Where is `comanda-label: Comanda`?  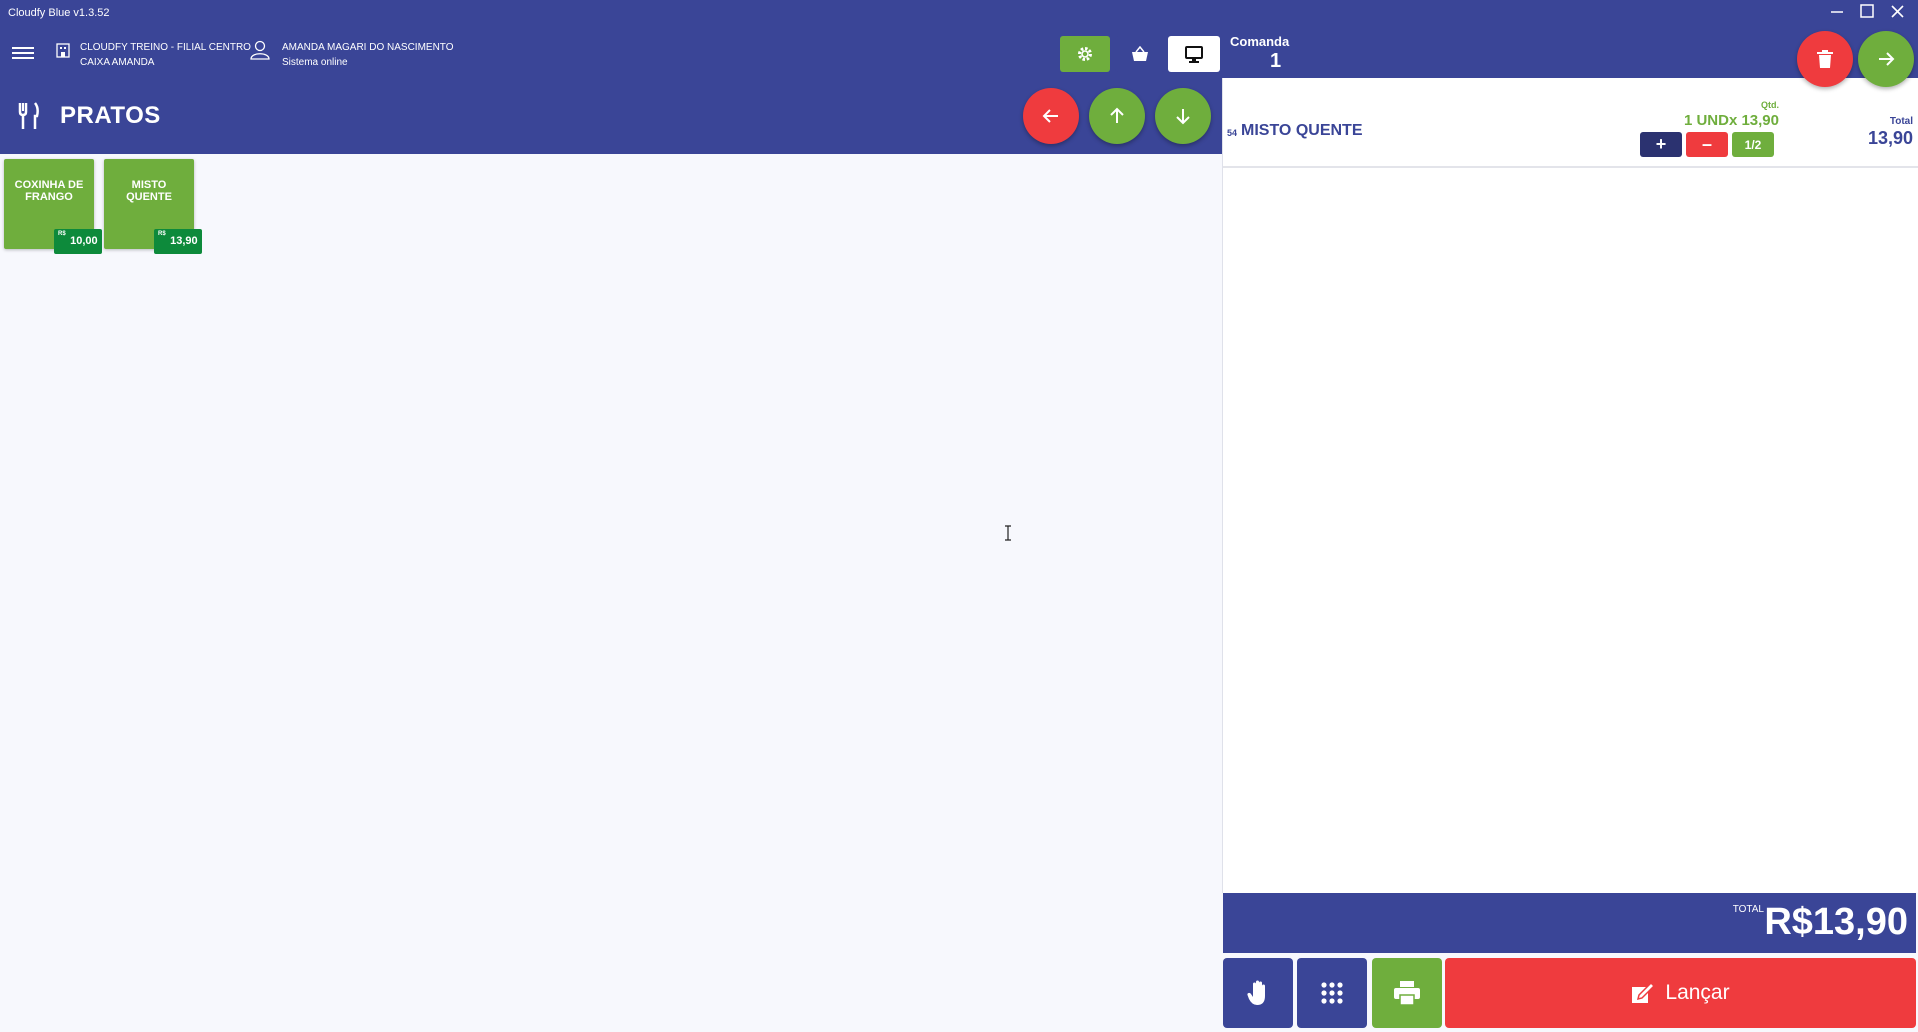
comanda-label: Comanda is located at coordinates (1260, 41).